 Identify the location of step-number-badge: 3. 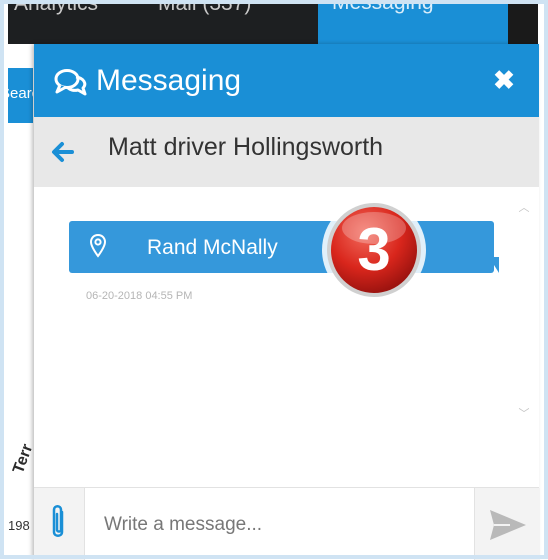
(374, 252).